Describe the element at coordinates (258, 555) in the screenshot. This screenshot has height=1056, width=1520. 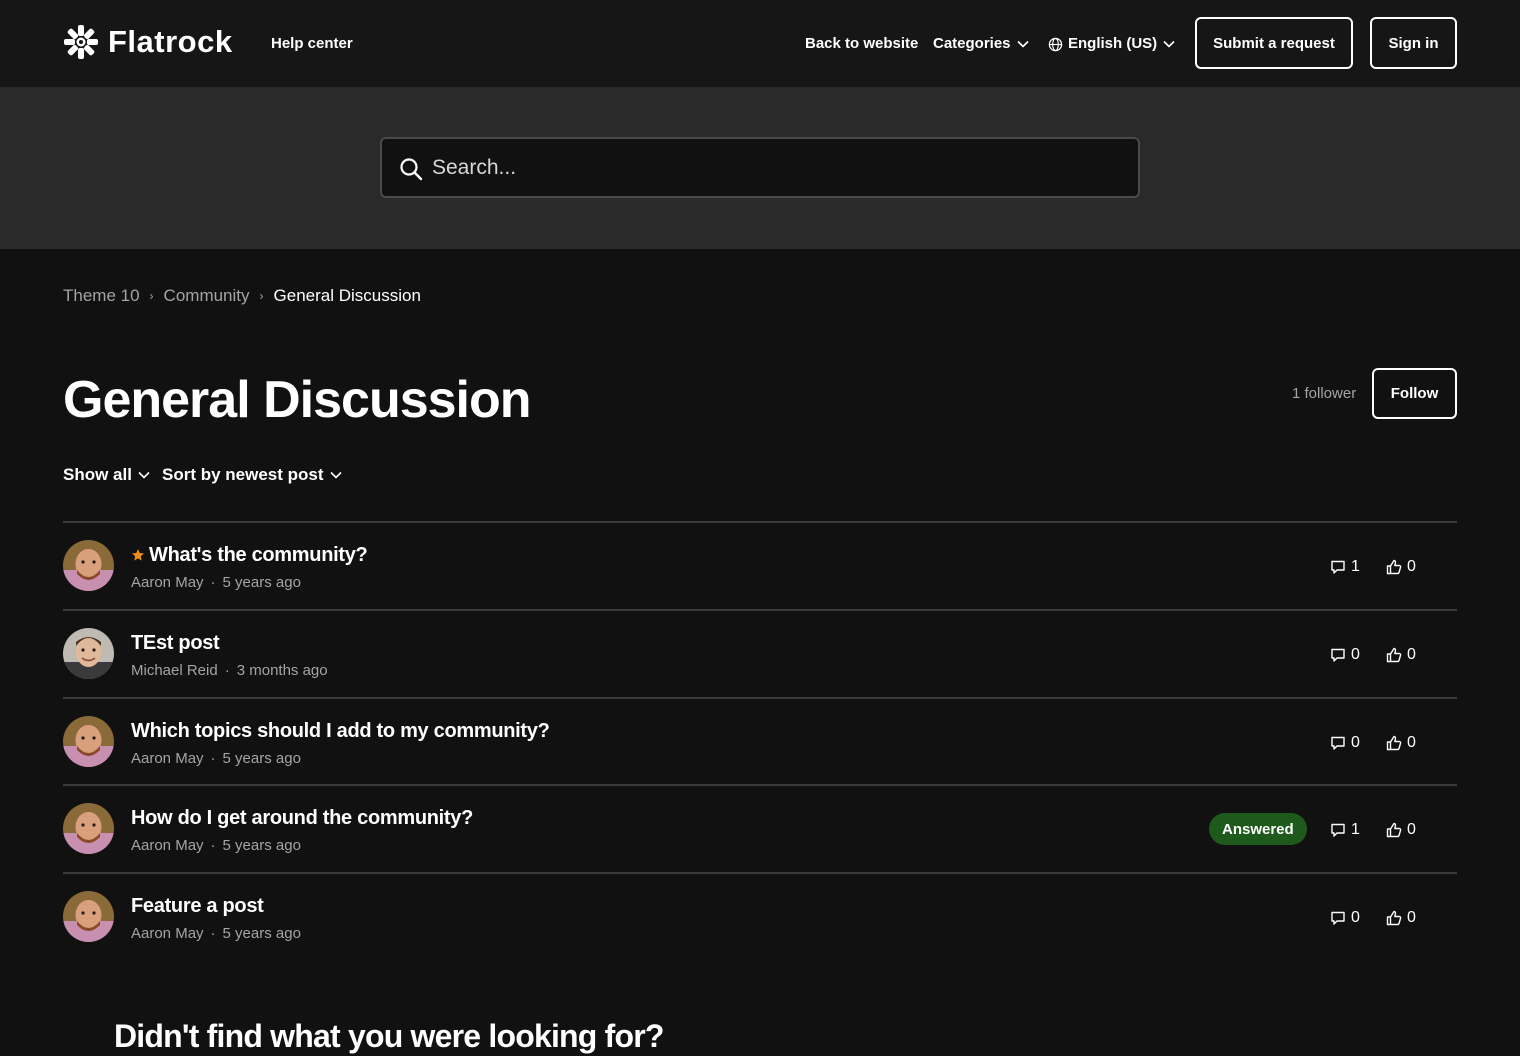
I see `post-title: What's the community?` at that location.